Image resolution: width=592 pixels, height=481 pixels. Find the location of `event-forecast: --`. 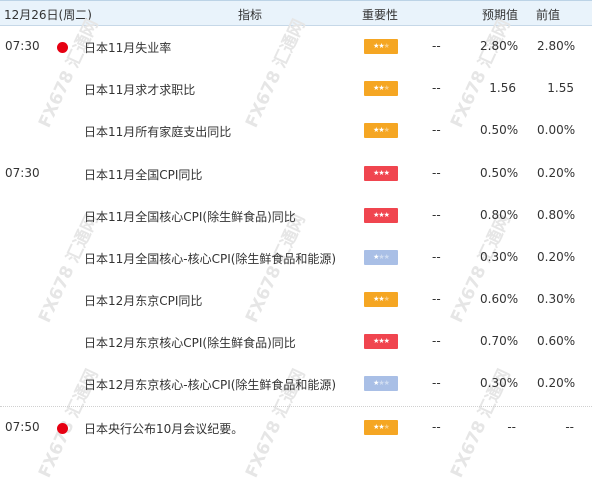

event-forecast: -- is located at coordinates (511, 427).